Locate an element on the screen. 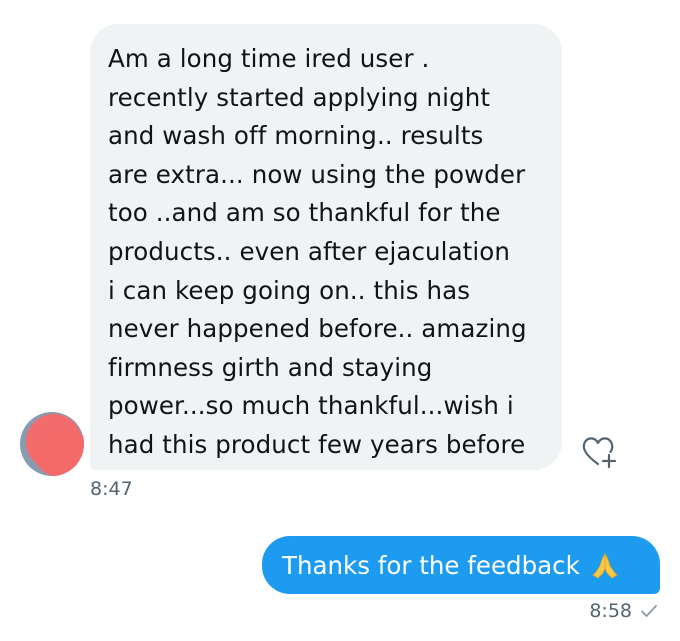  outgoing-message-text: Thanks for the feedback is located at coordinates (431, 565).